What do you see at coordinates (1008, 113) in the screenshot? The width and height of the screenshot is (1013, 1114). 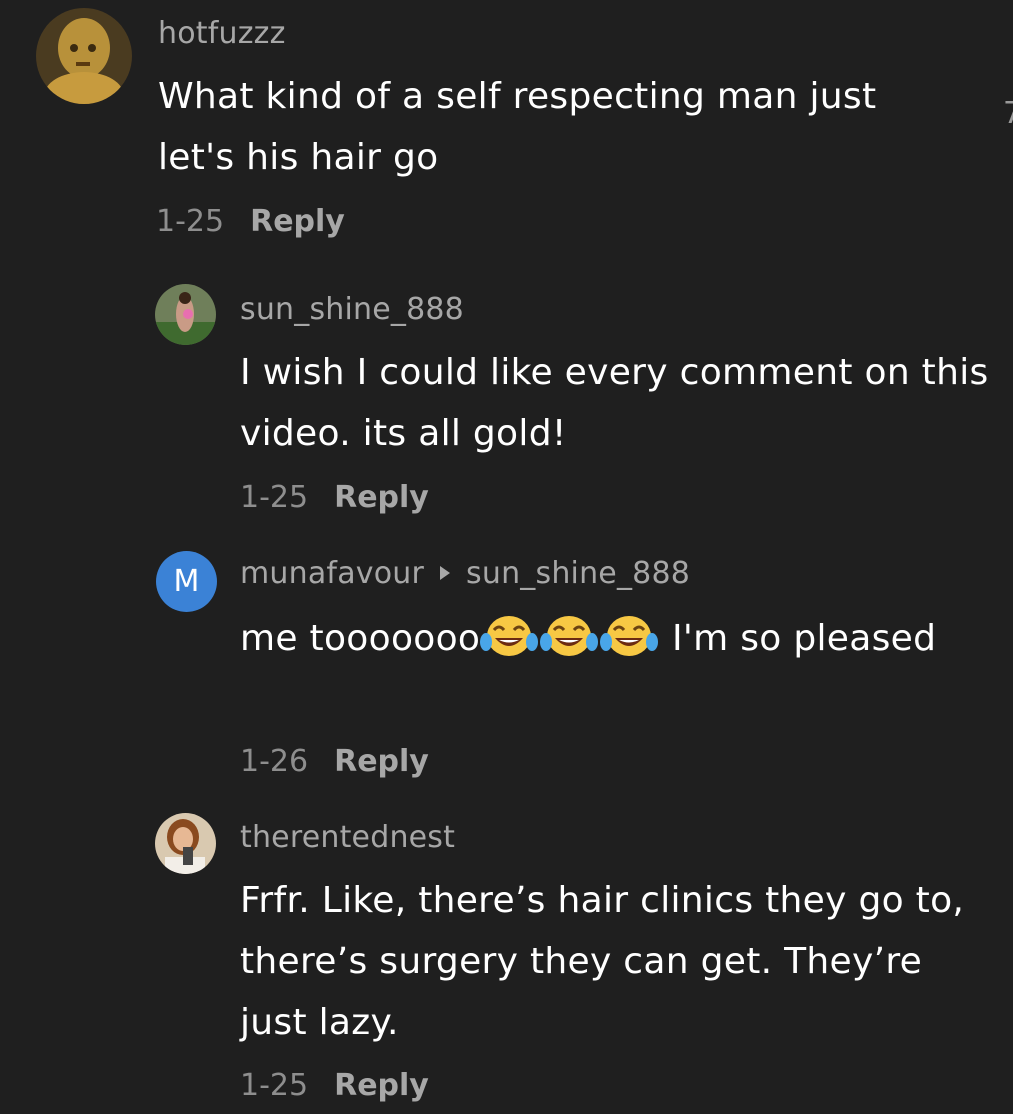 I see `edge-glyph: 7` at bounding box center [1008, 113].